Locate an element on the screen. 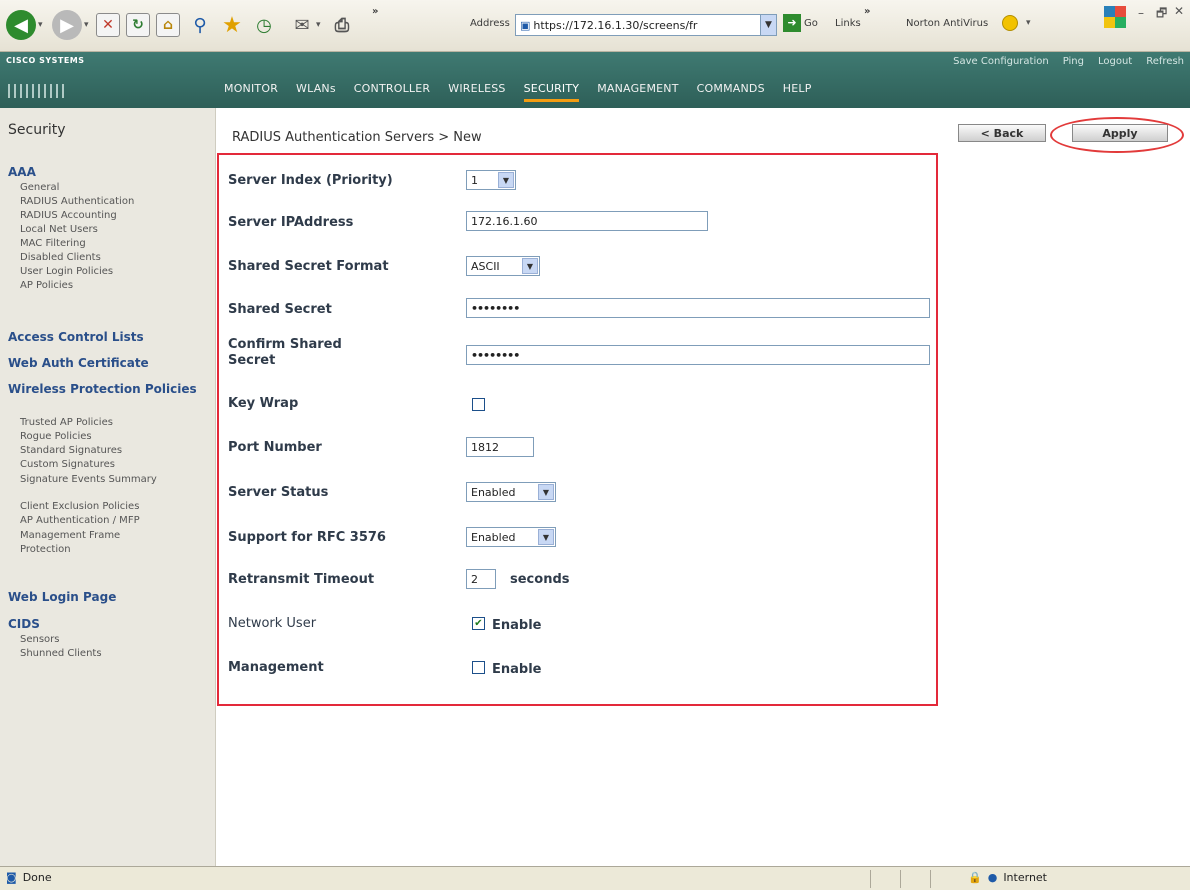 This screenshot has width=1190, height=890. network-user-checkbox: ✔ is located at coordinates (478, 623).